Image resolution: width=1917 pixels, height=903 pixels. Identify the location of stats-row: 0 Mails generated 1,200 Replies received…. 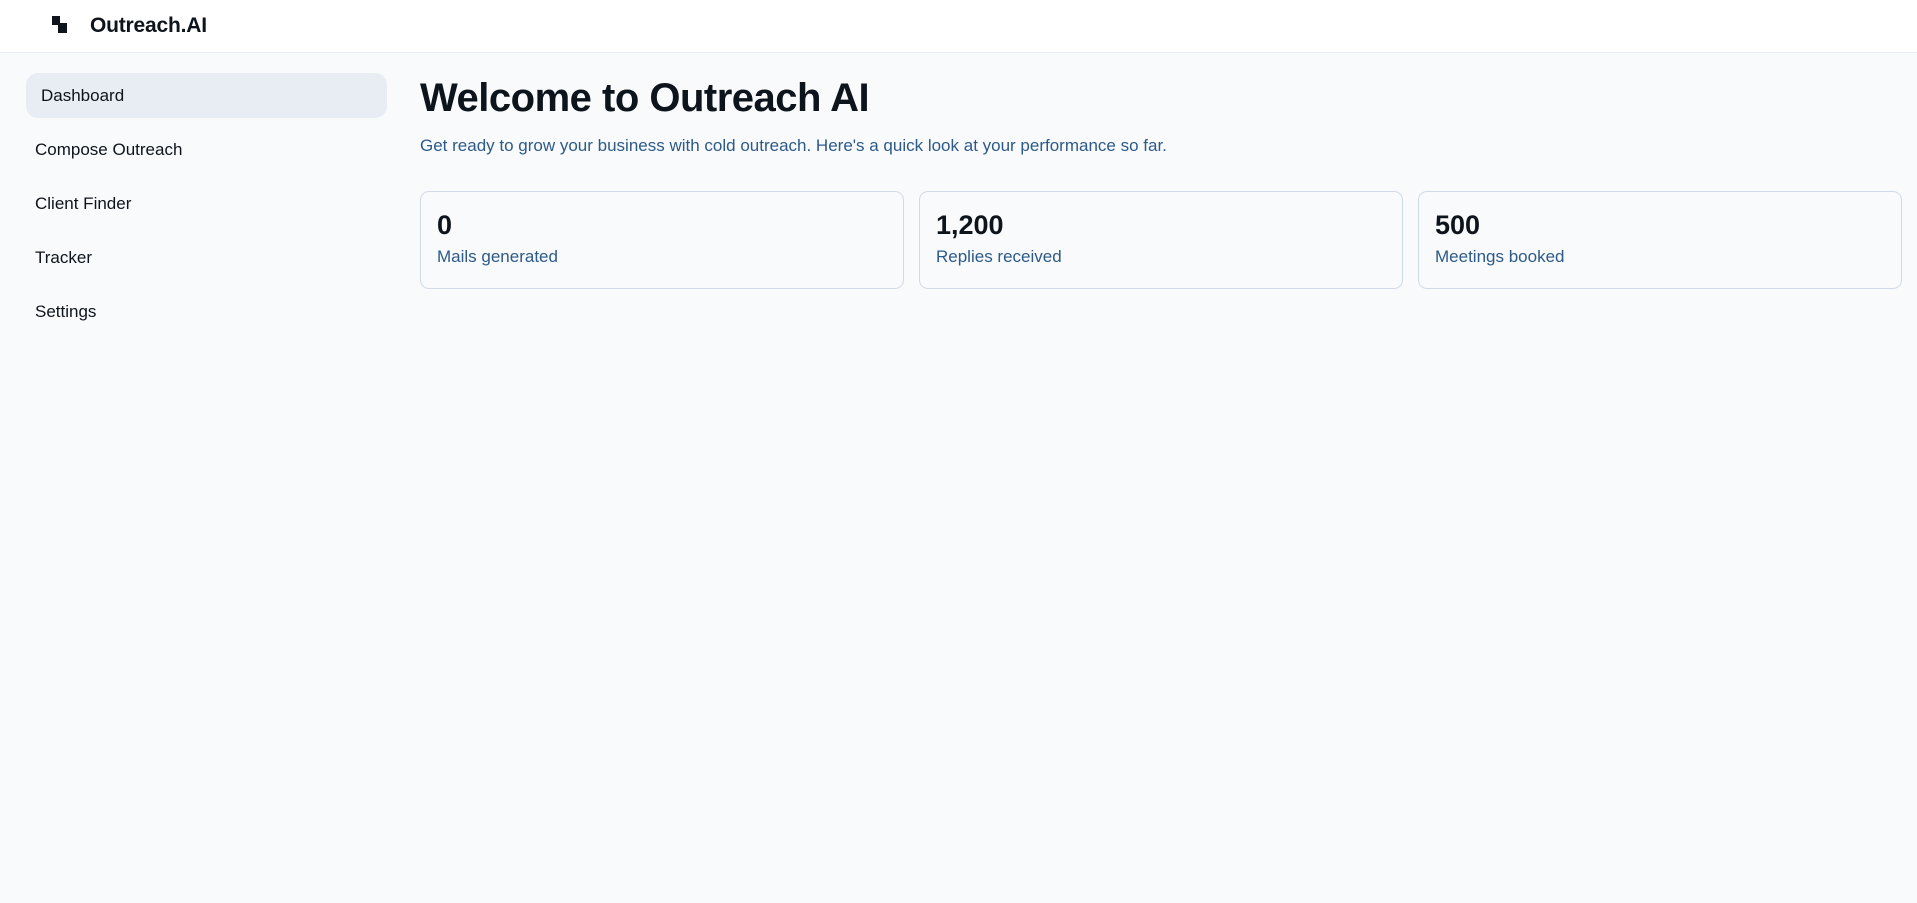
(1161, 240).